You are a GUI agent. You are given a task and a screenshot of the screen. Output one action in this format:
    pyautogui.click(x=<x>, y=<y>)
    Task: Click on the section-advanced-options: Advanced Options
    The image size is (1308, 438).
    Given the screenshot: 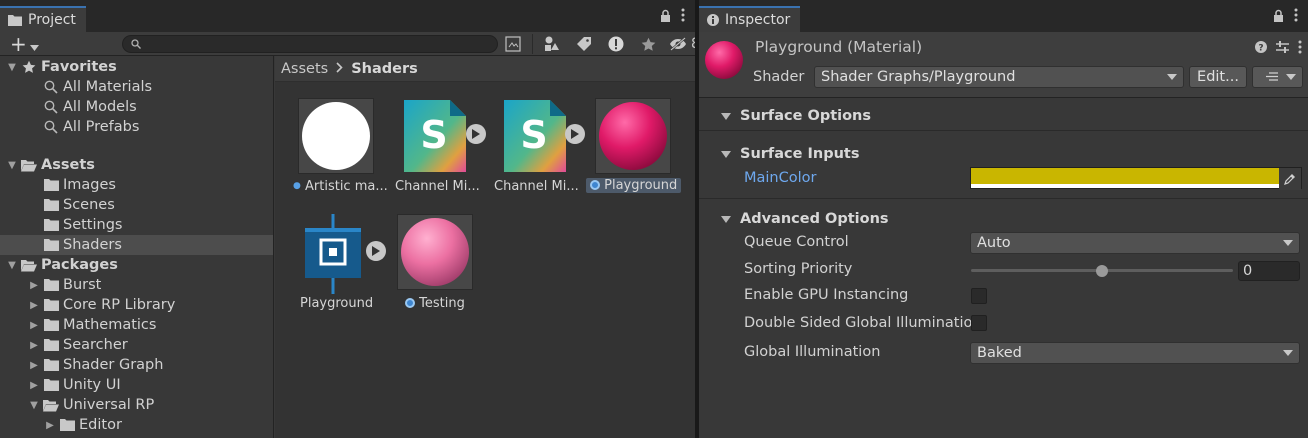 What is the action you would take?
    pyautogui.click(x=1003, y=219)
    